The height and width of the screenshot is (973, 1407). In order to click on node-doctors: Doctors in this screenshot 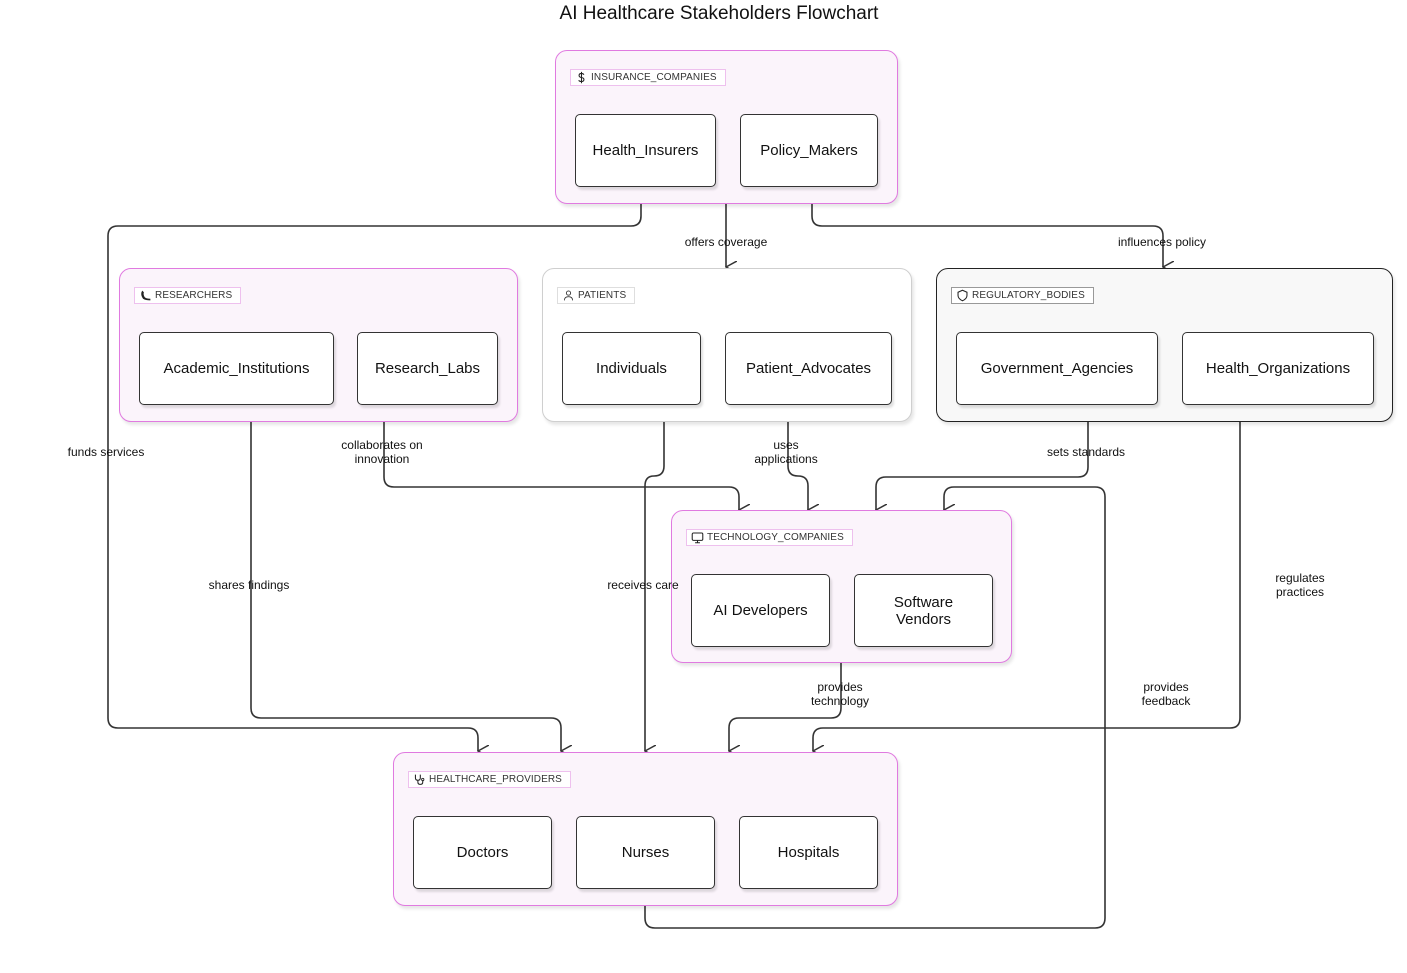, I will do `click(482, 852)`.